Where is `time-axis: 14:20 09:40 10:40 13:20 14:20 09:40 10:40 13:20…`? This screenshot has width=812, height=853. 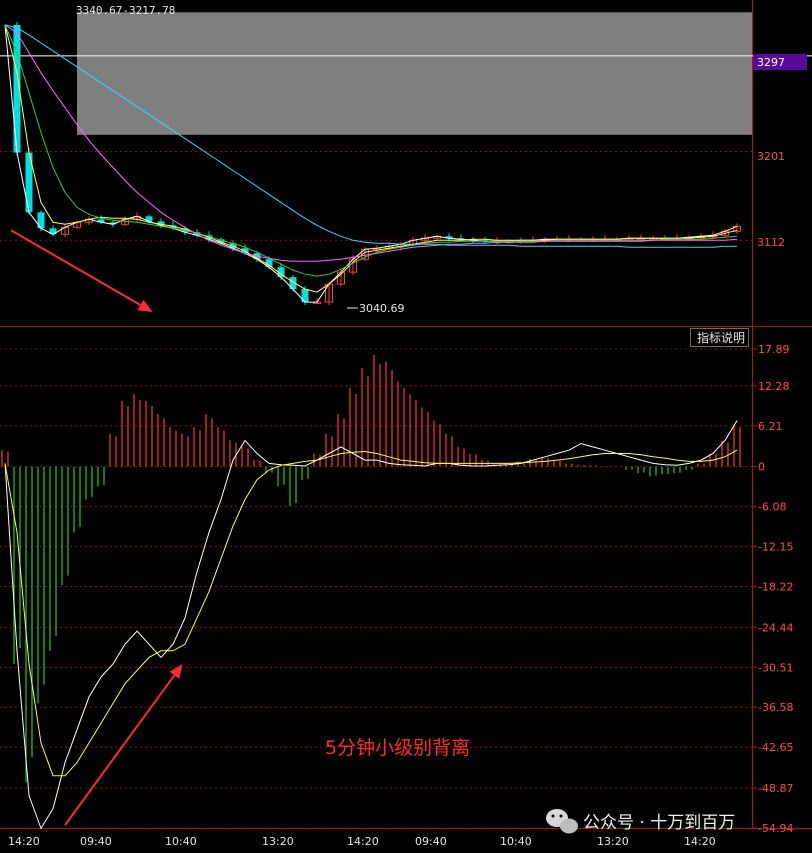
time-axis: 14:20 09:40 10:40 13:20 14:20 09:40 10:40 13:20… is located at coordinates (362, 841).